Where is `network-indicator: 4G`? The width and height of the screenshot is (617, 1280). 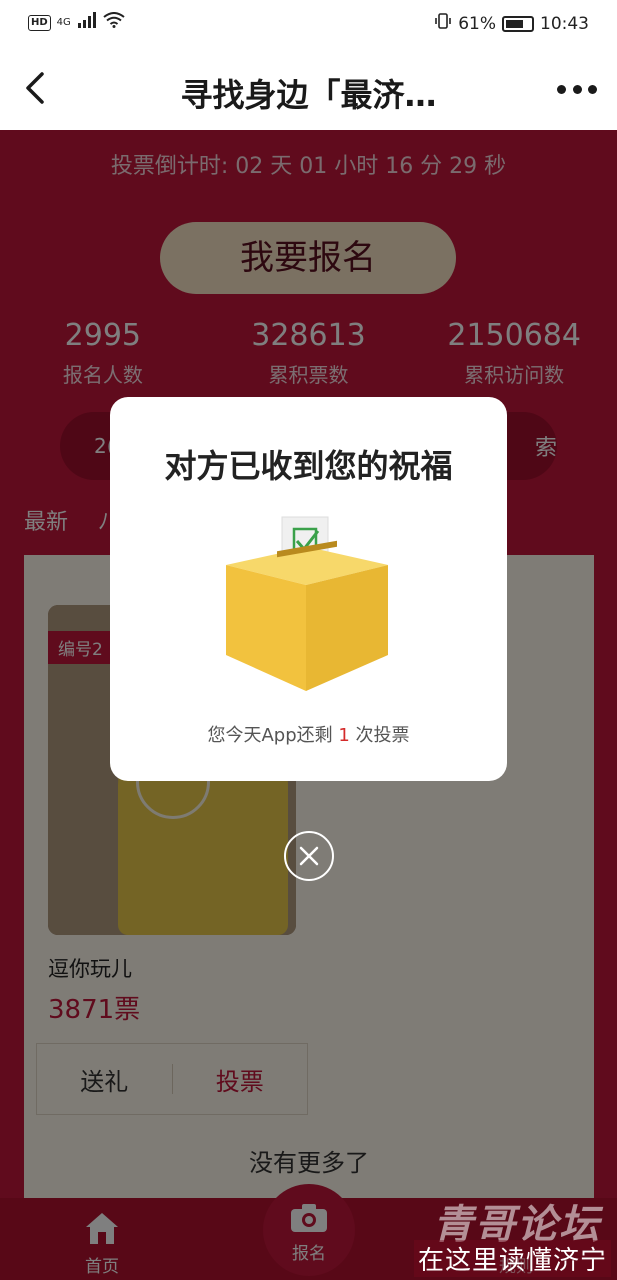
network-indicator: 4G is located at coordinates (63, 22).